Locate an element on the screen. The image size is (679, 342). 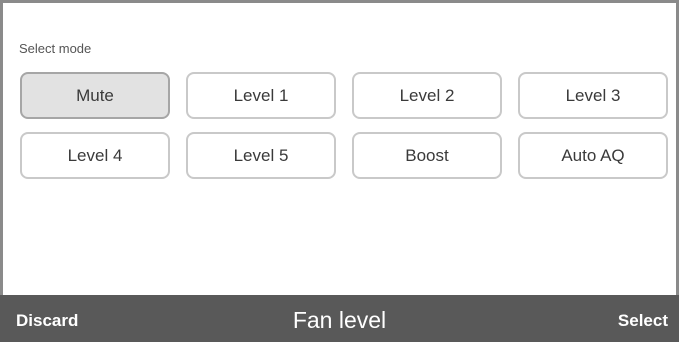
mode-button-level-4: Level 4 is located at coordinates (95, 155).